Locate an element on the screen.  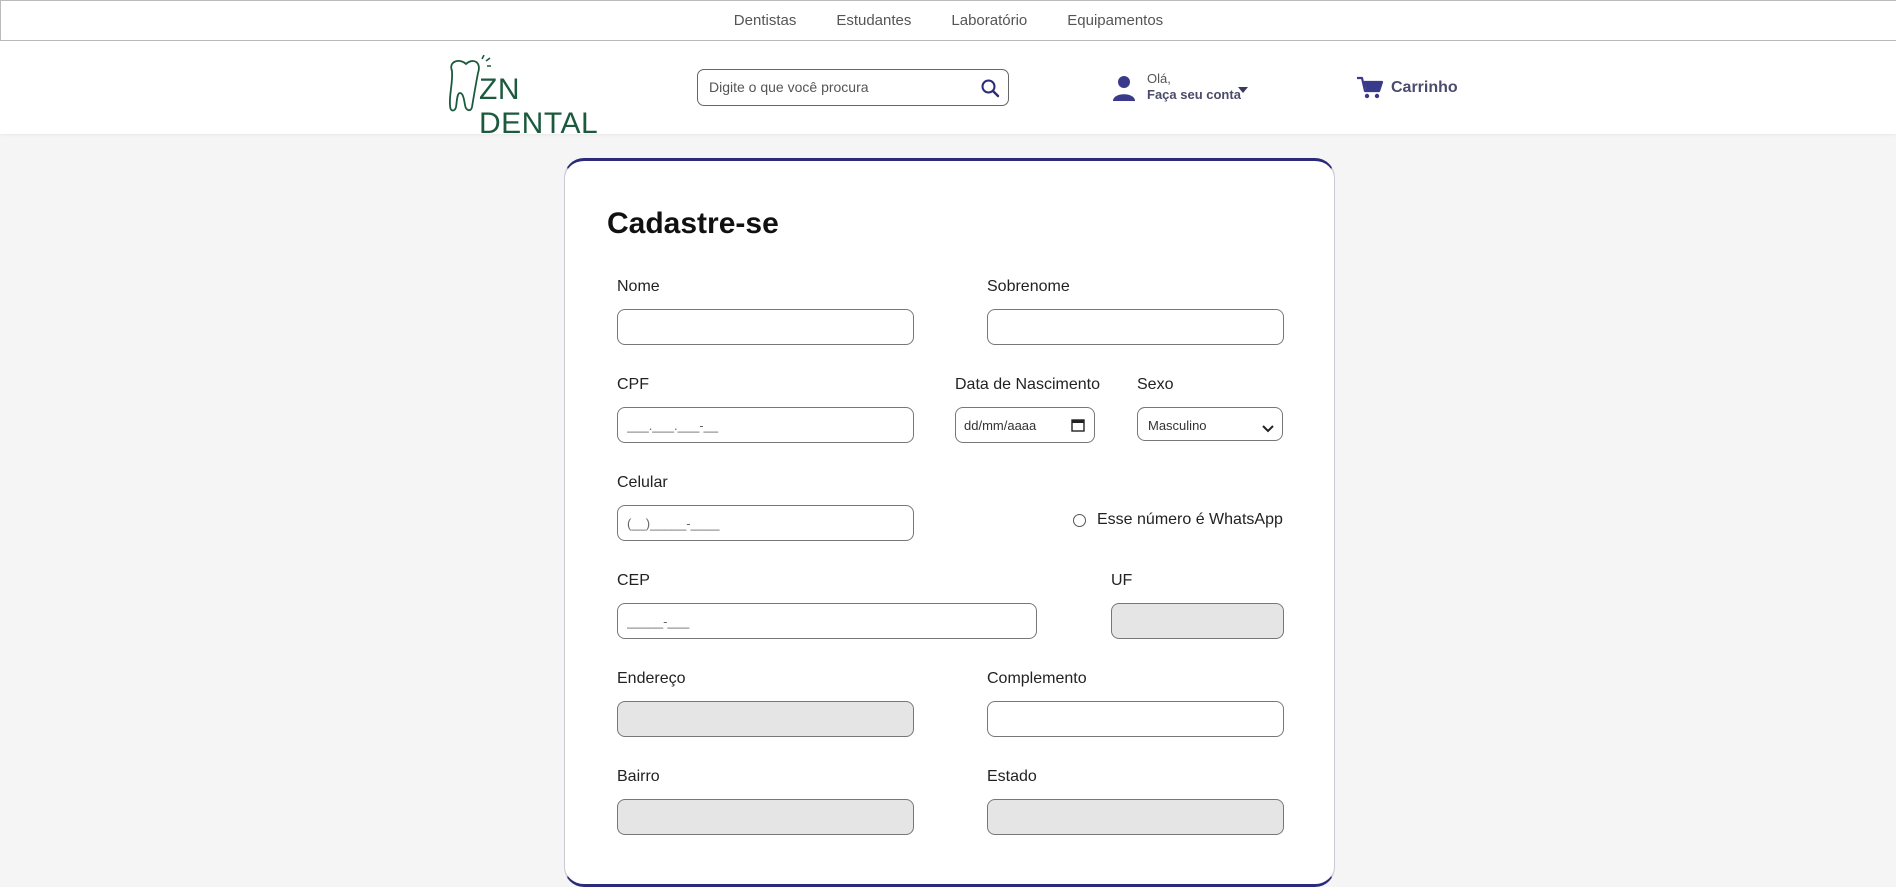
cart-label: Carrinho is located at coordinates (1424, 87).